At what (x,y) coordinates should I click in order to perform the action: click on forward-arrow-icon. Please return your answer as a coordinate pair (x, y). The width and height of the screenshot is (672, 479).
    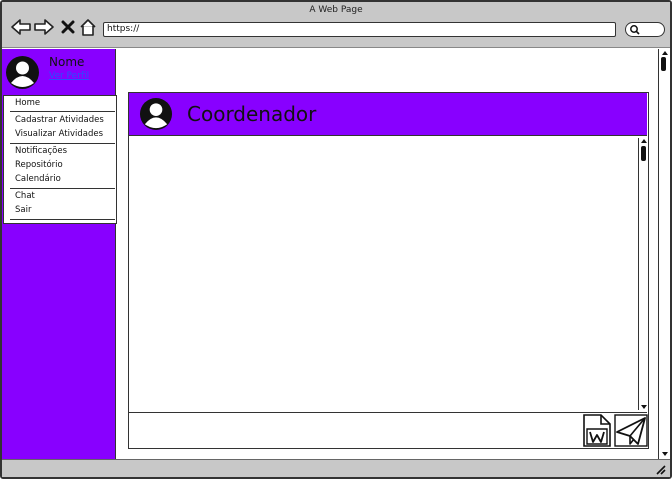
    Looking at the image, I should click on (44, 27).